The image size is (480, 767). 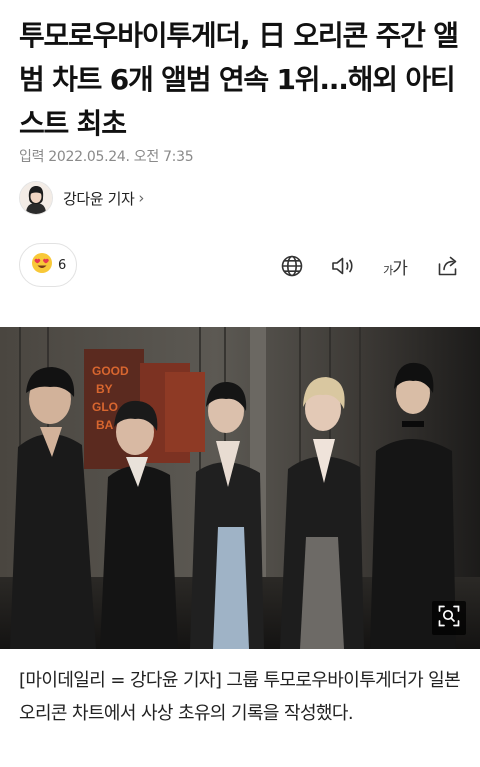 I want to click on share-button, so click(x=448, y=266).